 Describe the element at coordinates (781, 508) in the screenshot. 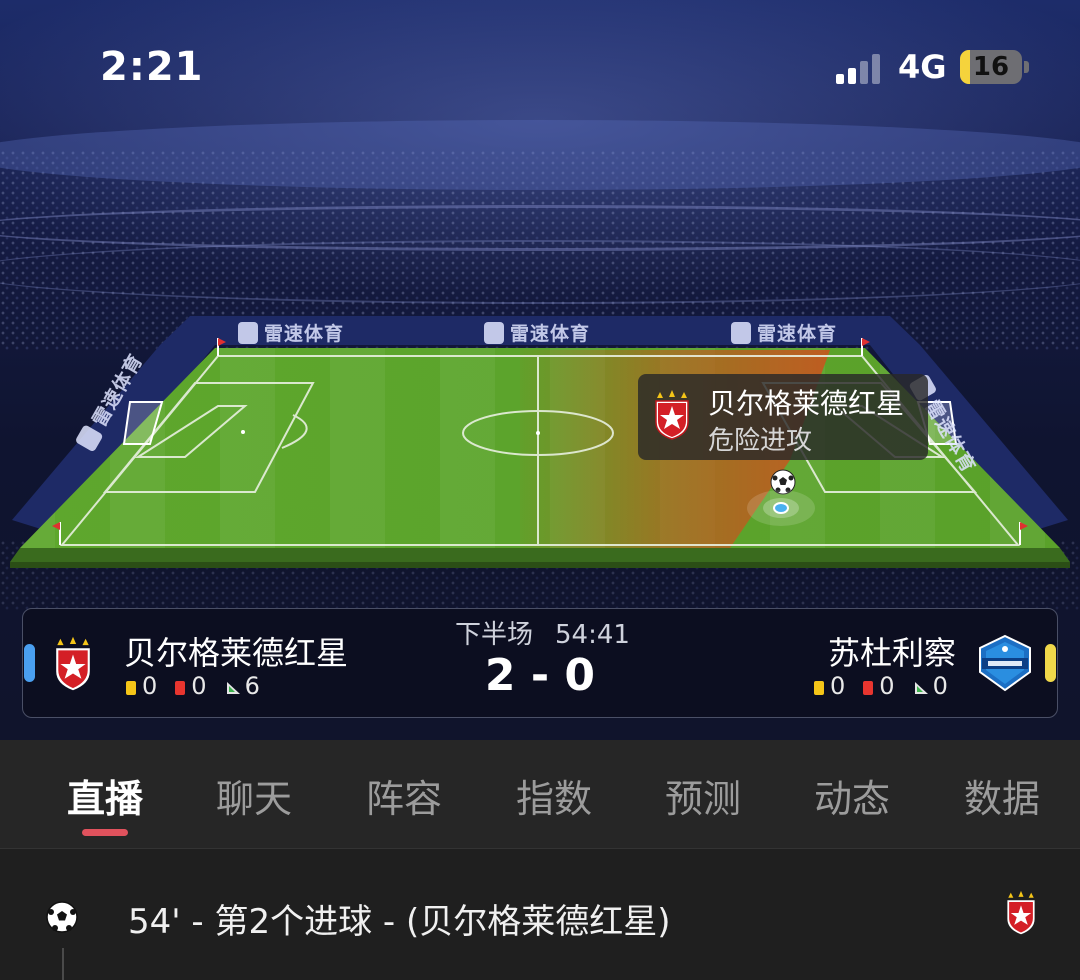

I see `ball-position-marker` at that location.